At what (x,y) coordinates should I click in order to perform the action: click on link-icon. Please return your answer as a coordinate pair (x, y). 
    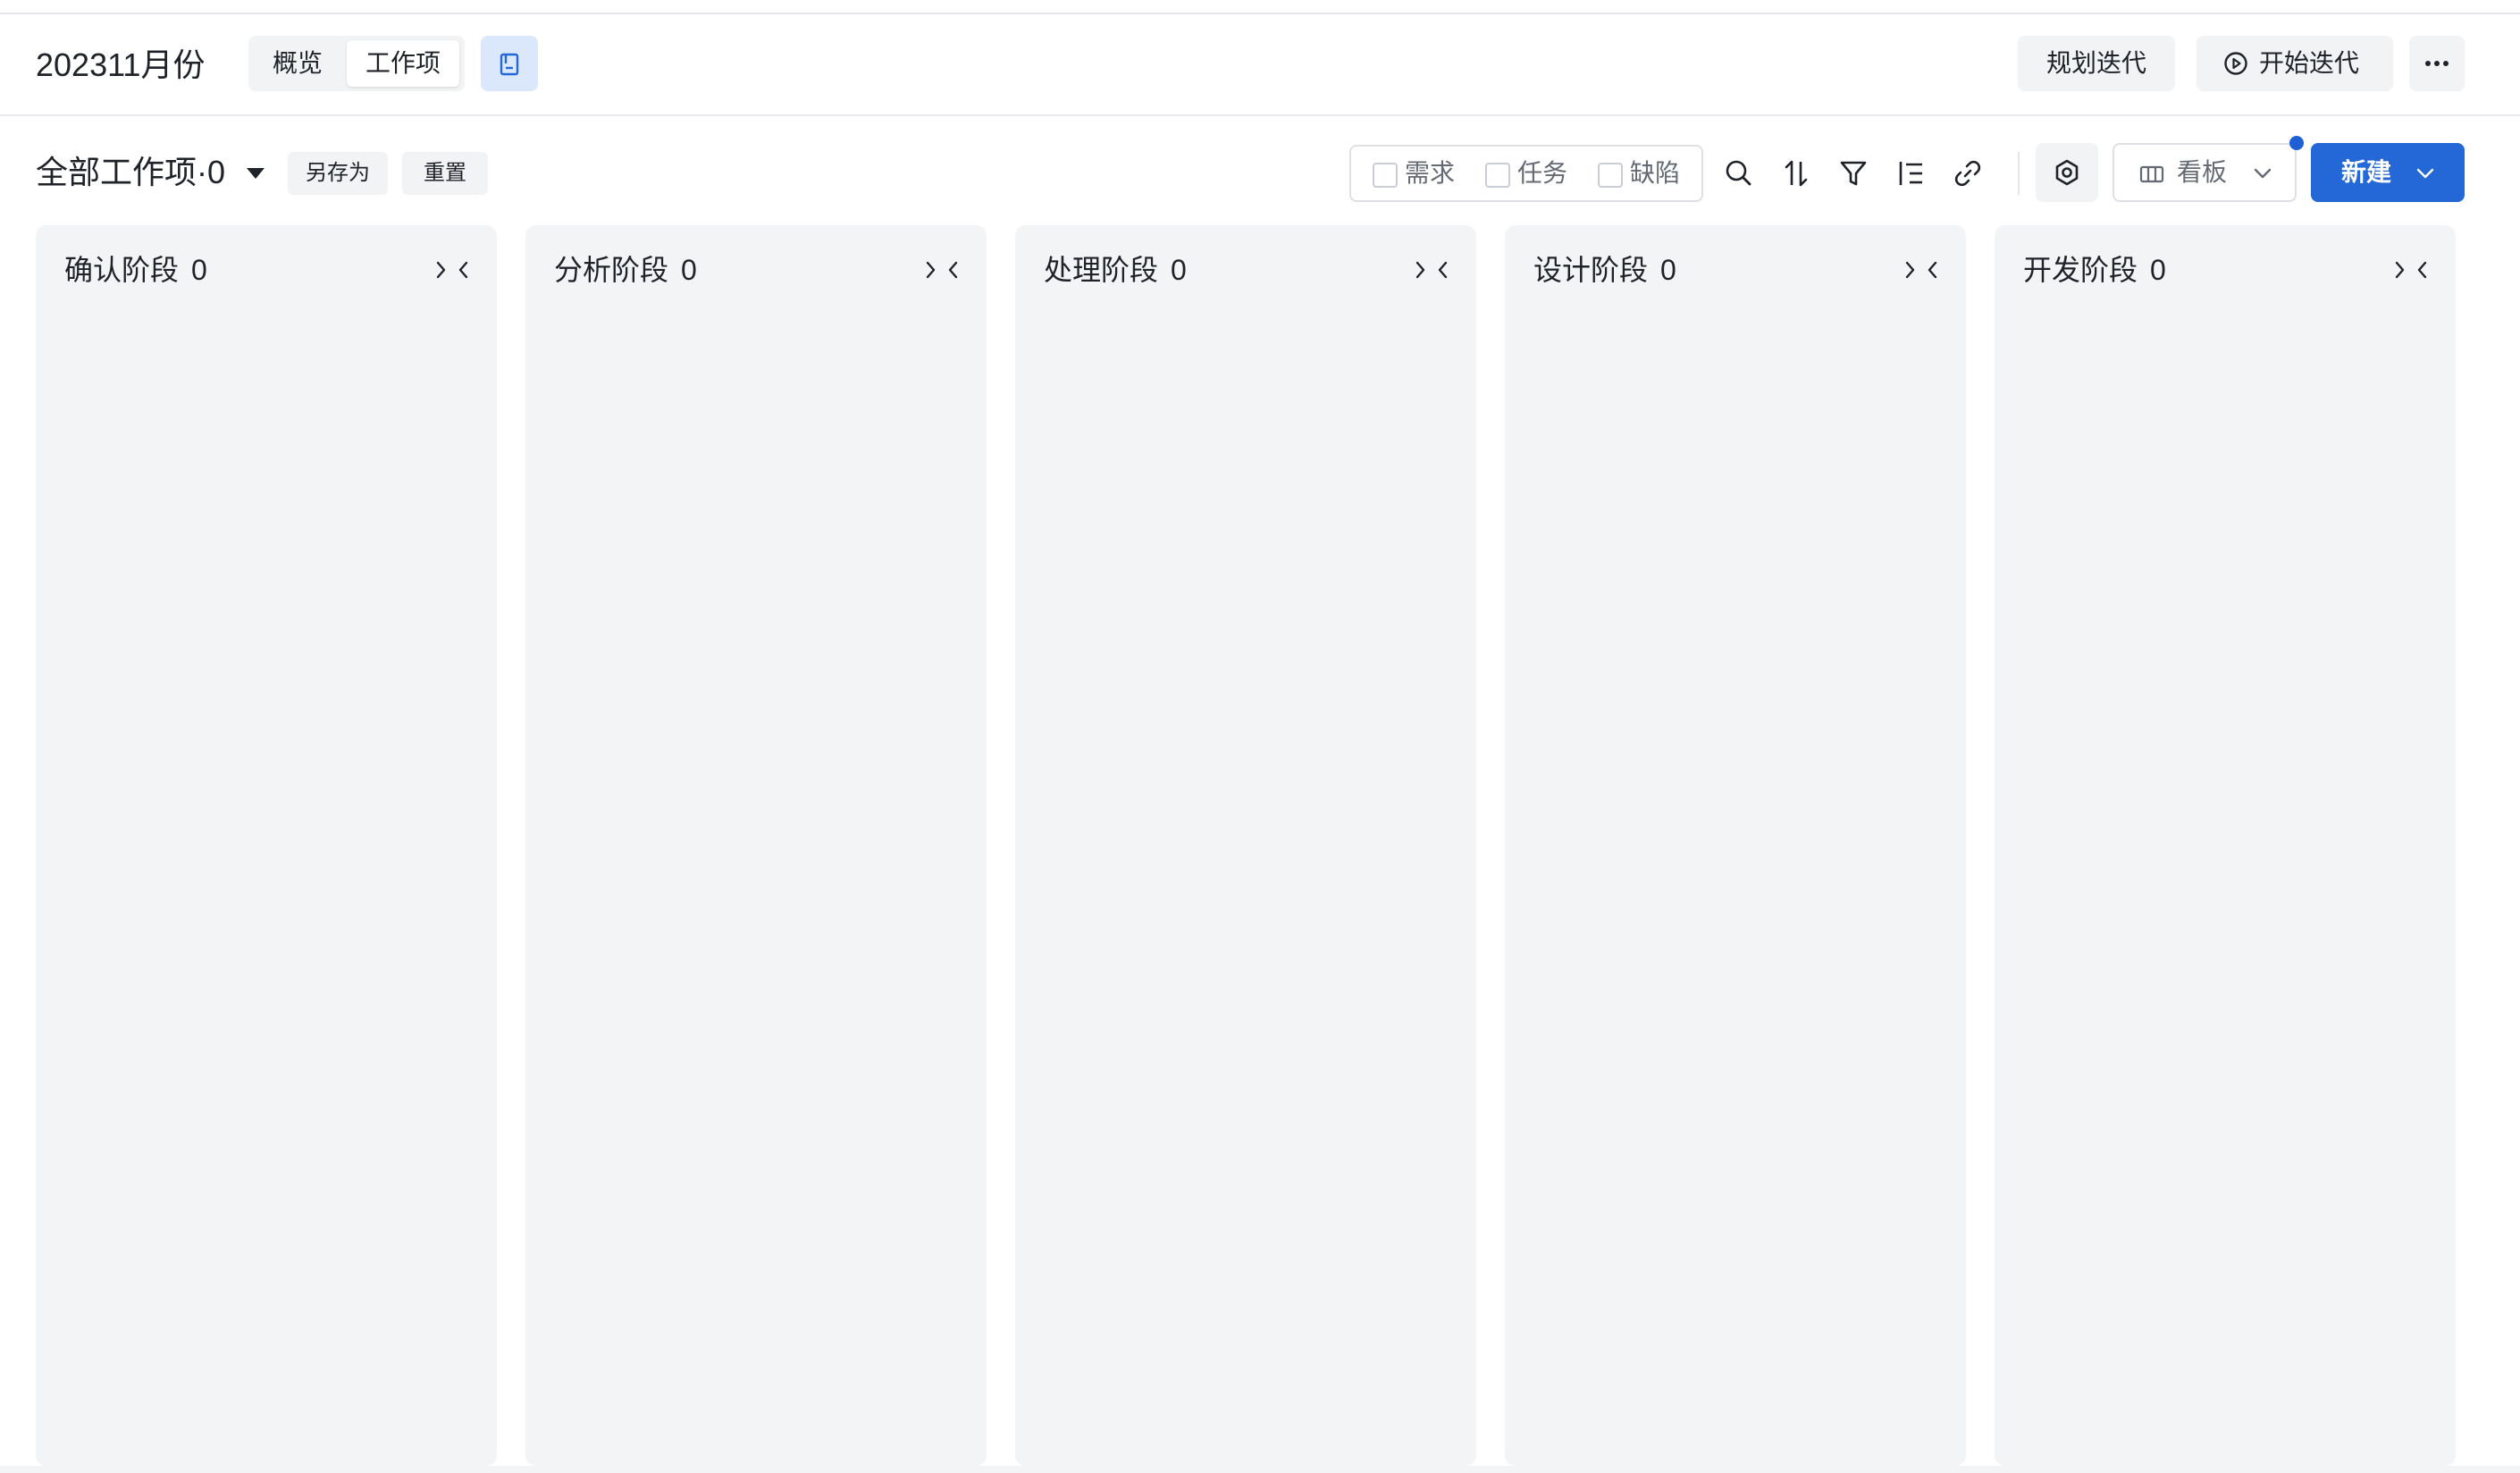
    Looking at the image, I should click on (1967, 173).